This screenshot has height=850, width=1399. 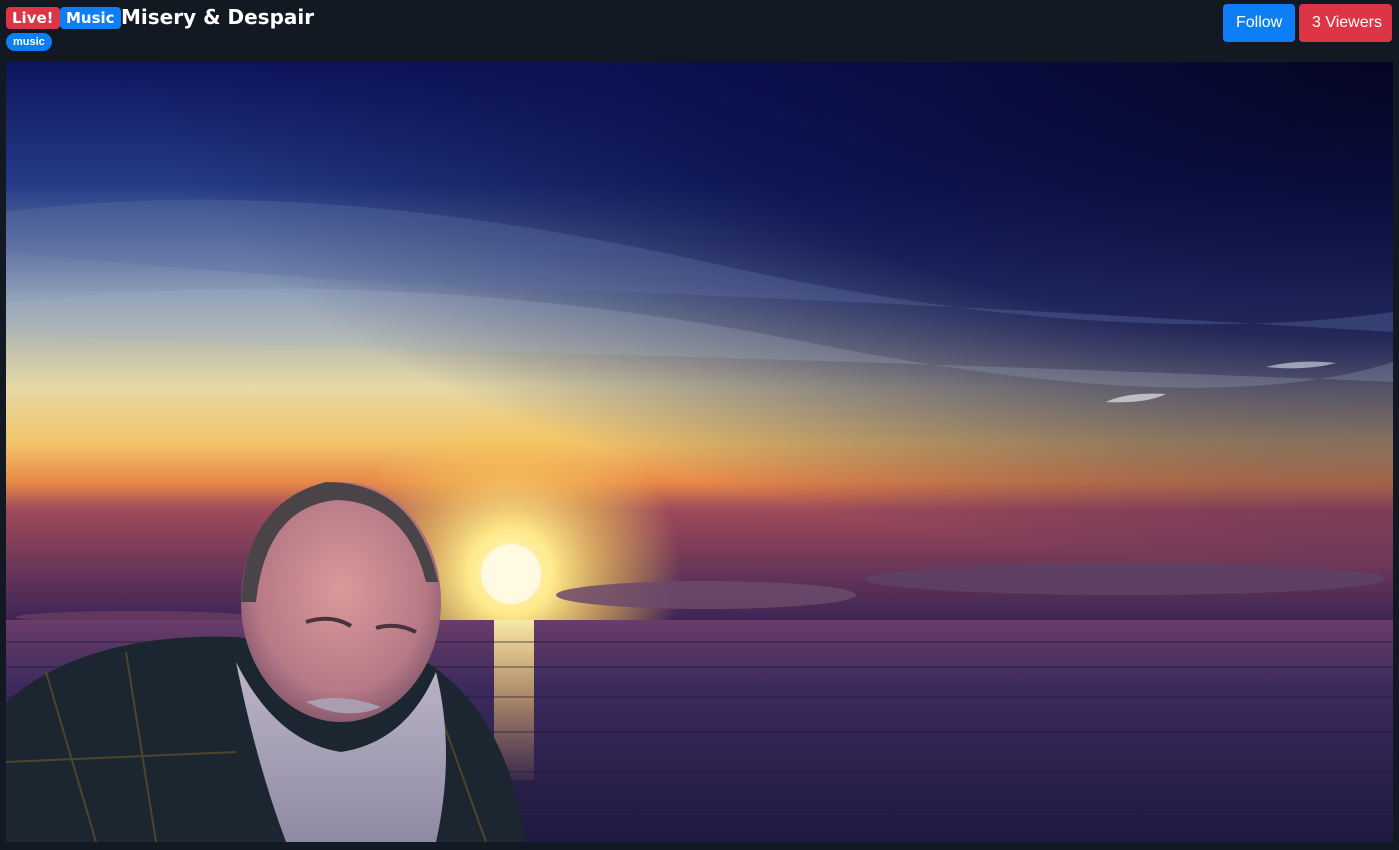 I want to click on category-badge: Music, so click(x=90, y=18).